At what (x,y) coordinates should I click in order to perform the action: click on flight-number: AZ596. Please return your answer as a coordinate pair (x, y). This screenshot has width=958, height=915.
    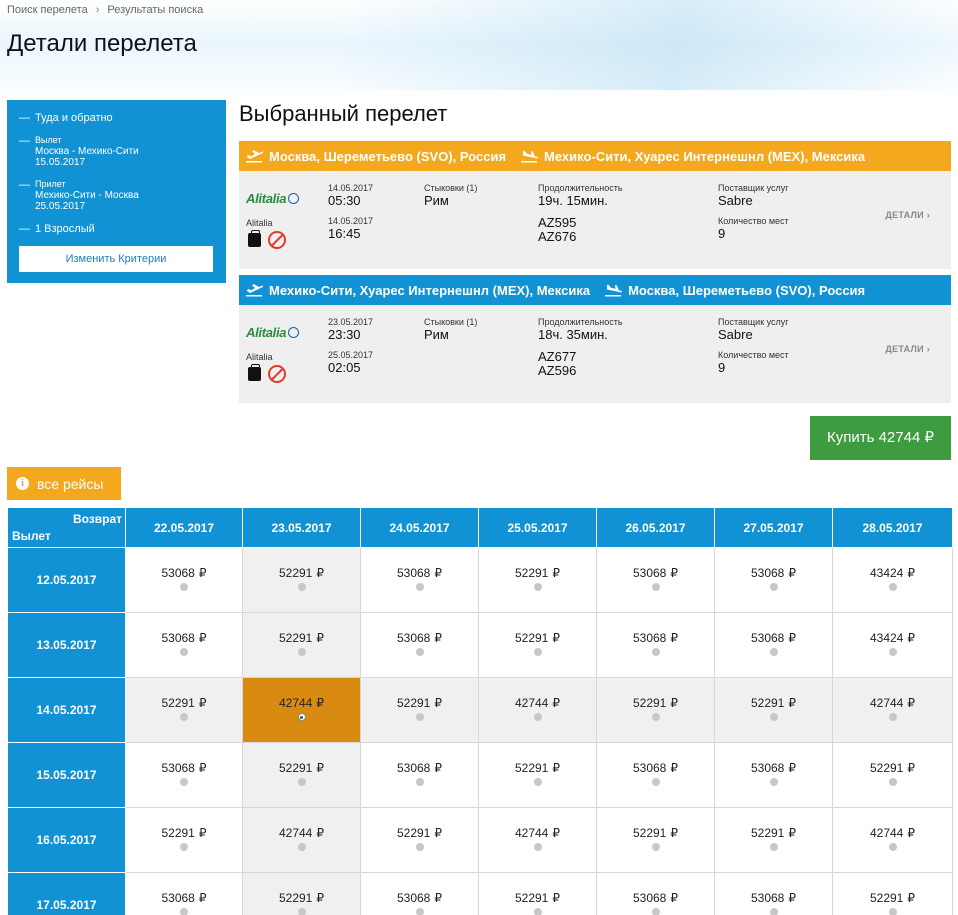
    Looking at the image, I should click on (557, 370).